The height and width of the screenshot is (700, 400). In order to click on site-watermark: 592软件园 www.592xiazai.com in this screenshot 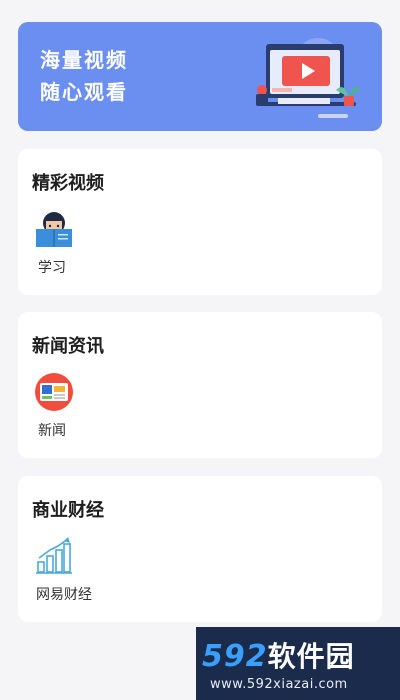, I will do `click(298, 663)`.